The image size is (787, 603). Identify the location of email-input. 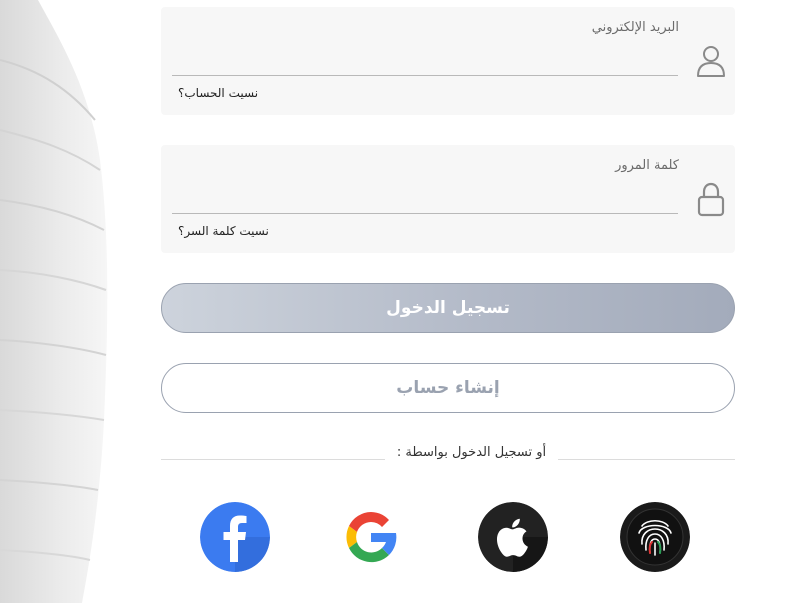
(425, 58).